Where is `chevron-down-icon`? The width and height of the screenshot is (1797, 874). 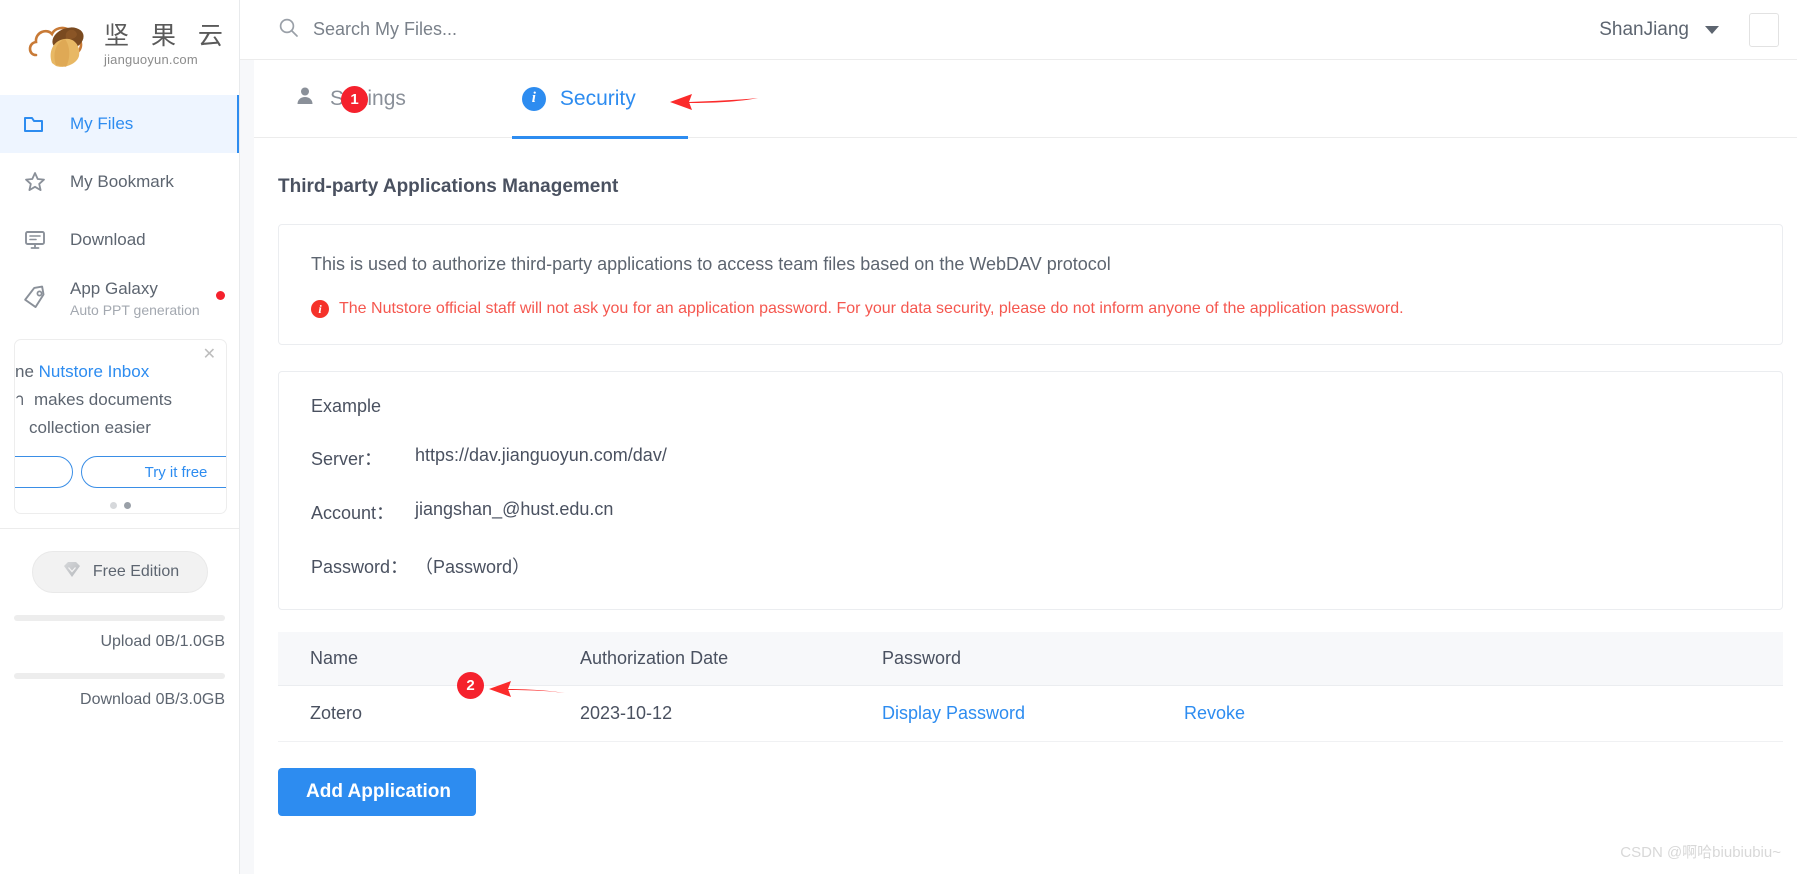
chevron-down-icon is located at coordinates (1712, 29).